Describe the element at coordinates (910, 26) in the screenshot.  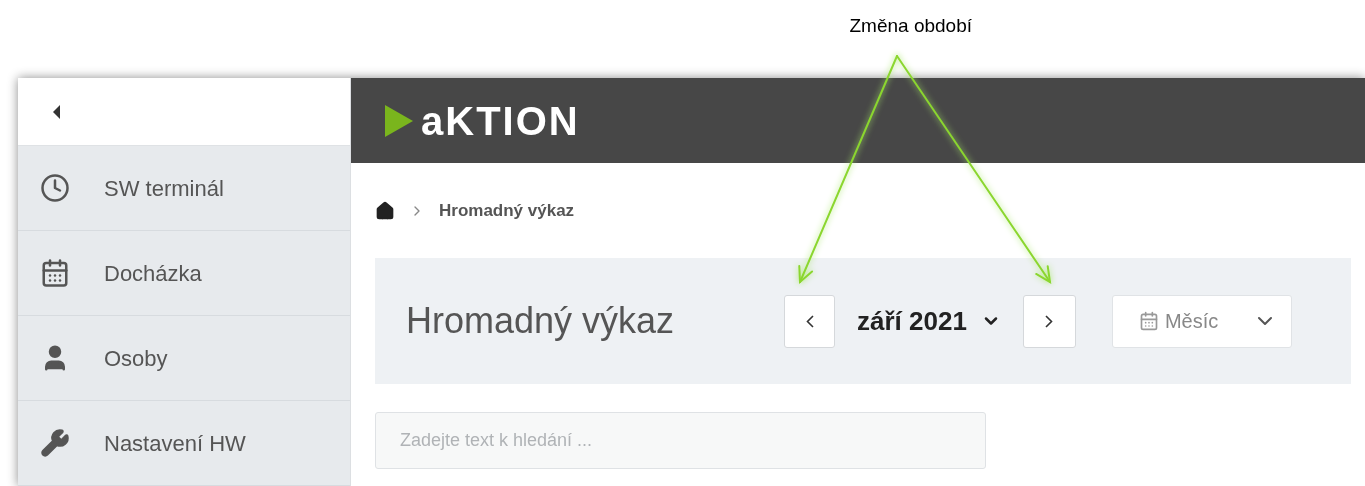
I see `annotation-text: Změna období` at that location.